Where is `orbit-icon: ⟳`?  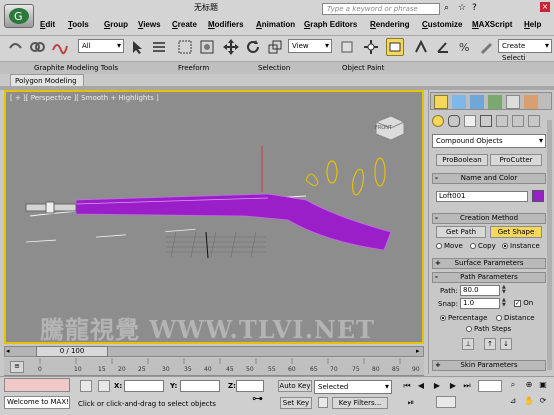
orbit-icon: ⟳ is located at coordinates (543, 401).